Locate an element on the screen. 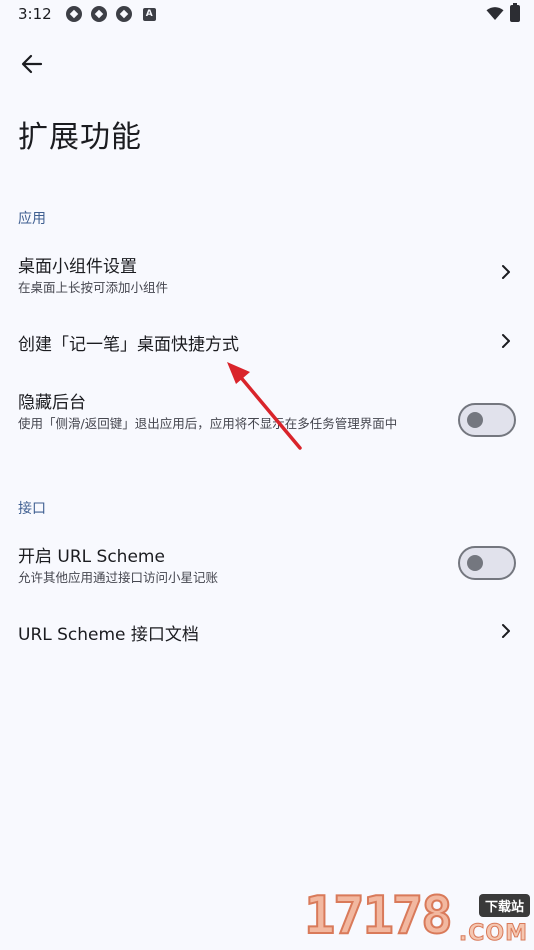 This screenshot has width=534, height=950. status-indicators is located at coordinates (503, 12).